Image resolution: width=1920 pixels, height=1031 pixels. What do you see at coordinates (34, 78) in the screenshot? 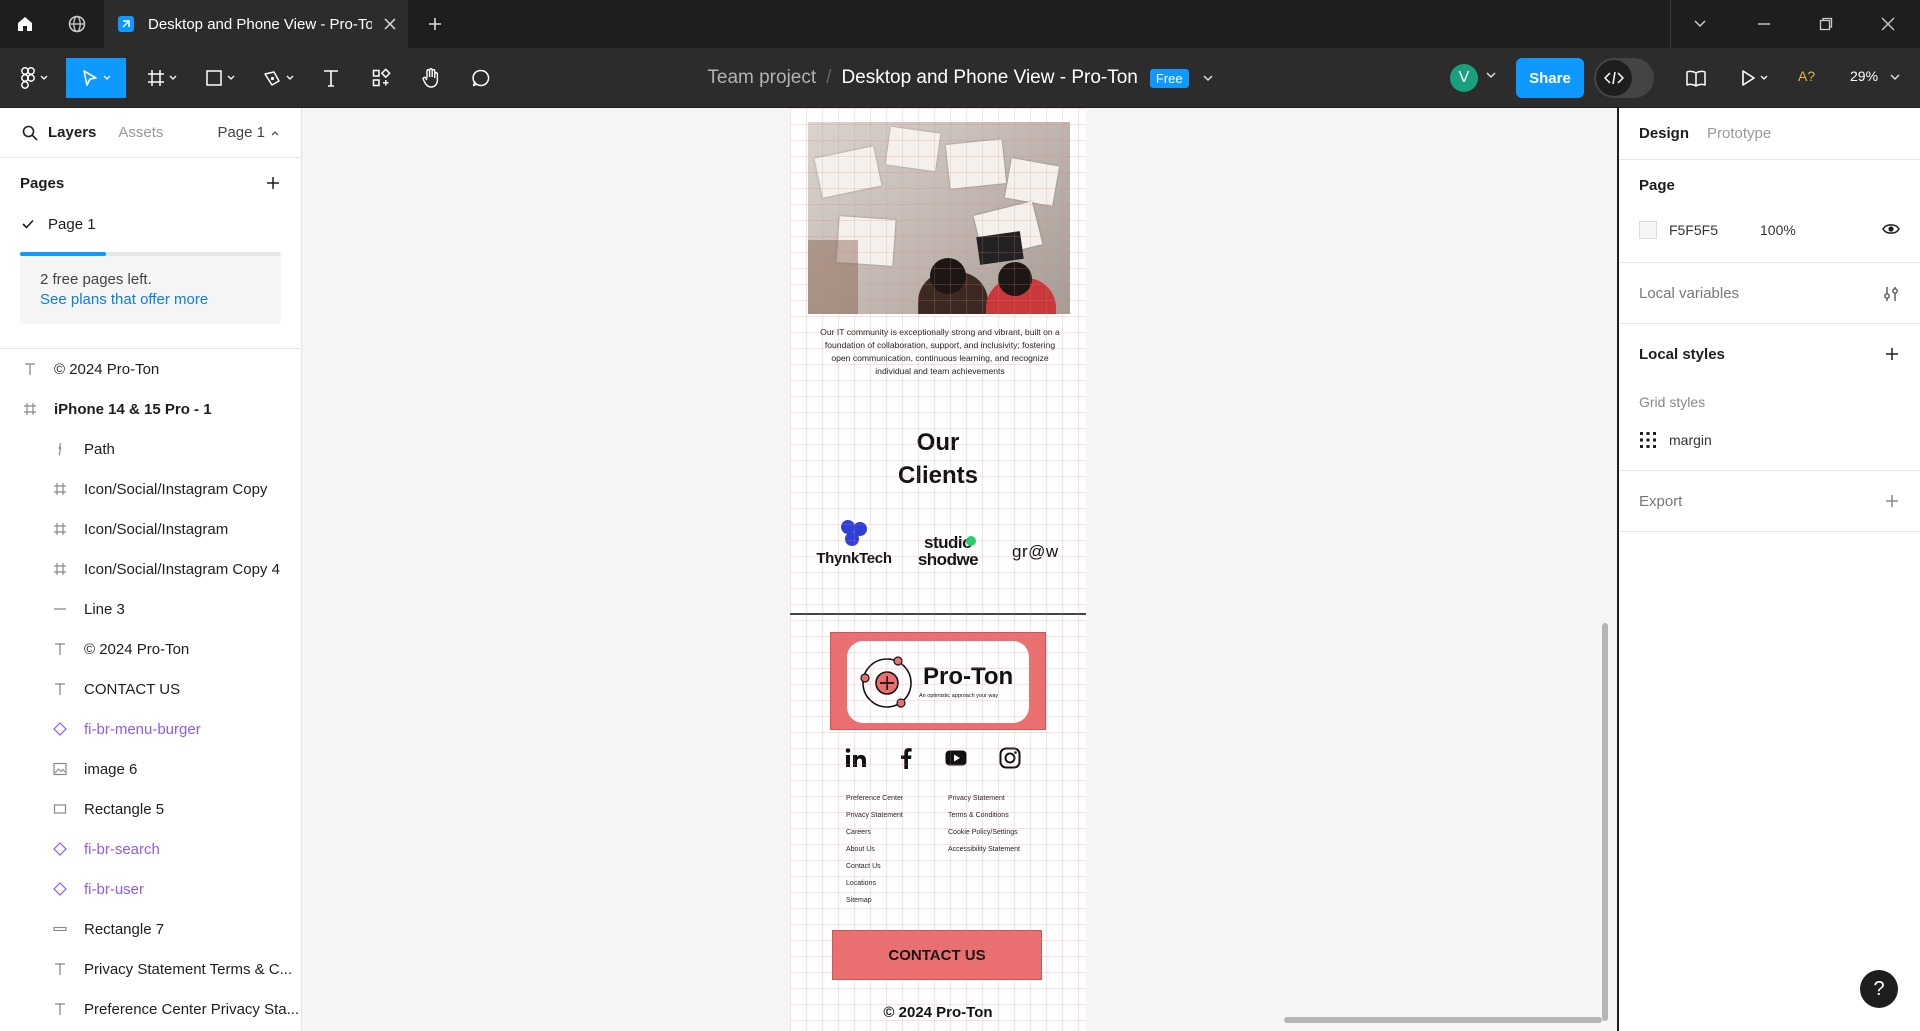
I see `main-menu-figma-icon` at bounding box center [34, 78].